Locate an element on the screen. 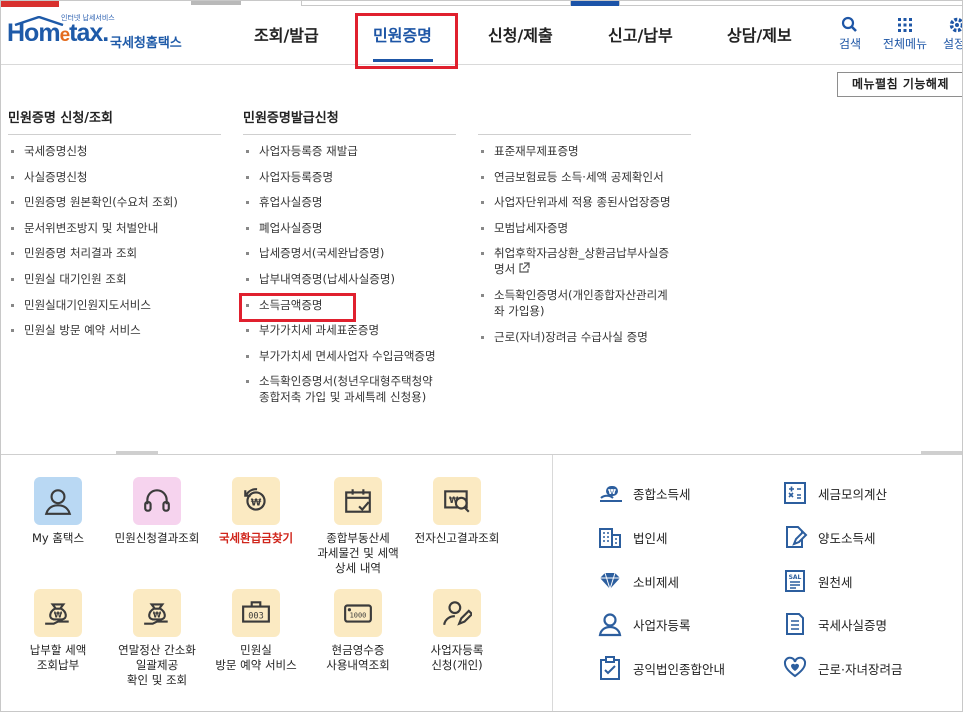 Image resolution: width=963 pixels, height=712 pixels. clipboard-check-icon is located at coordinates (610, 668).